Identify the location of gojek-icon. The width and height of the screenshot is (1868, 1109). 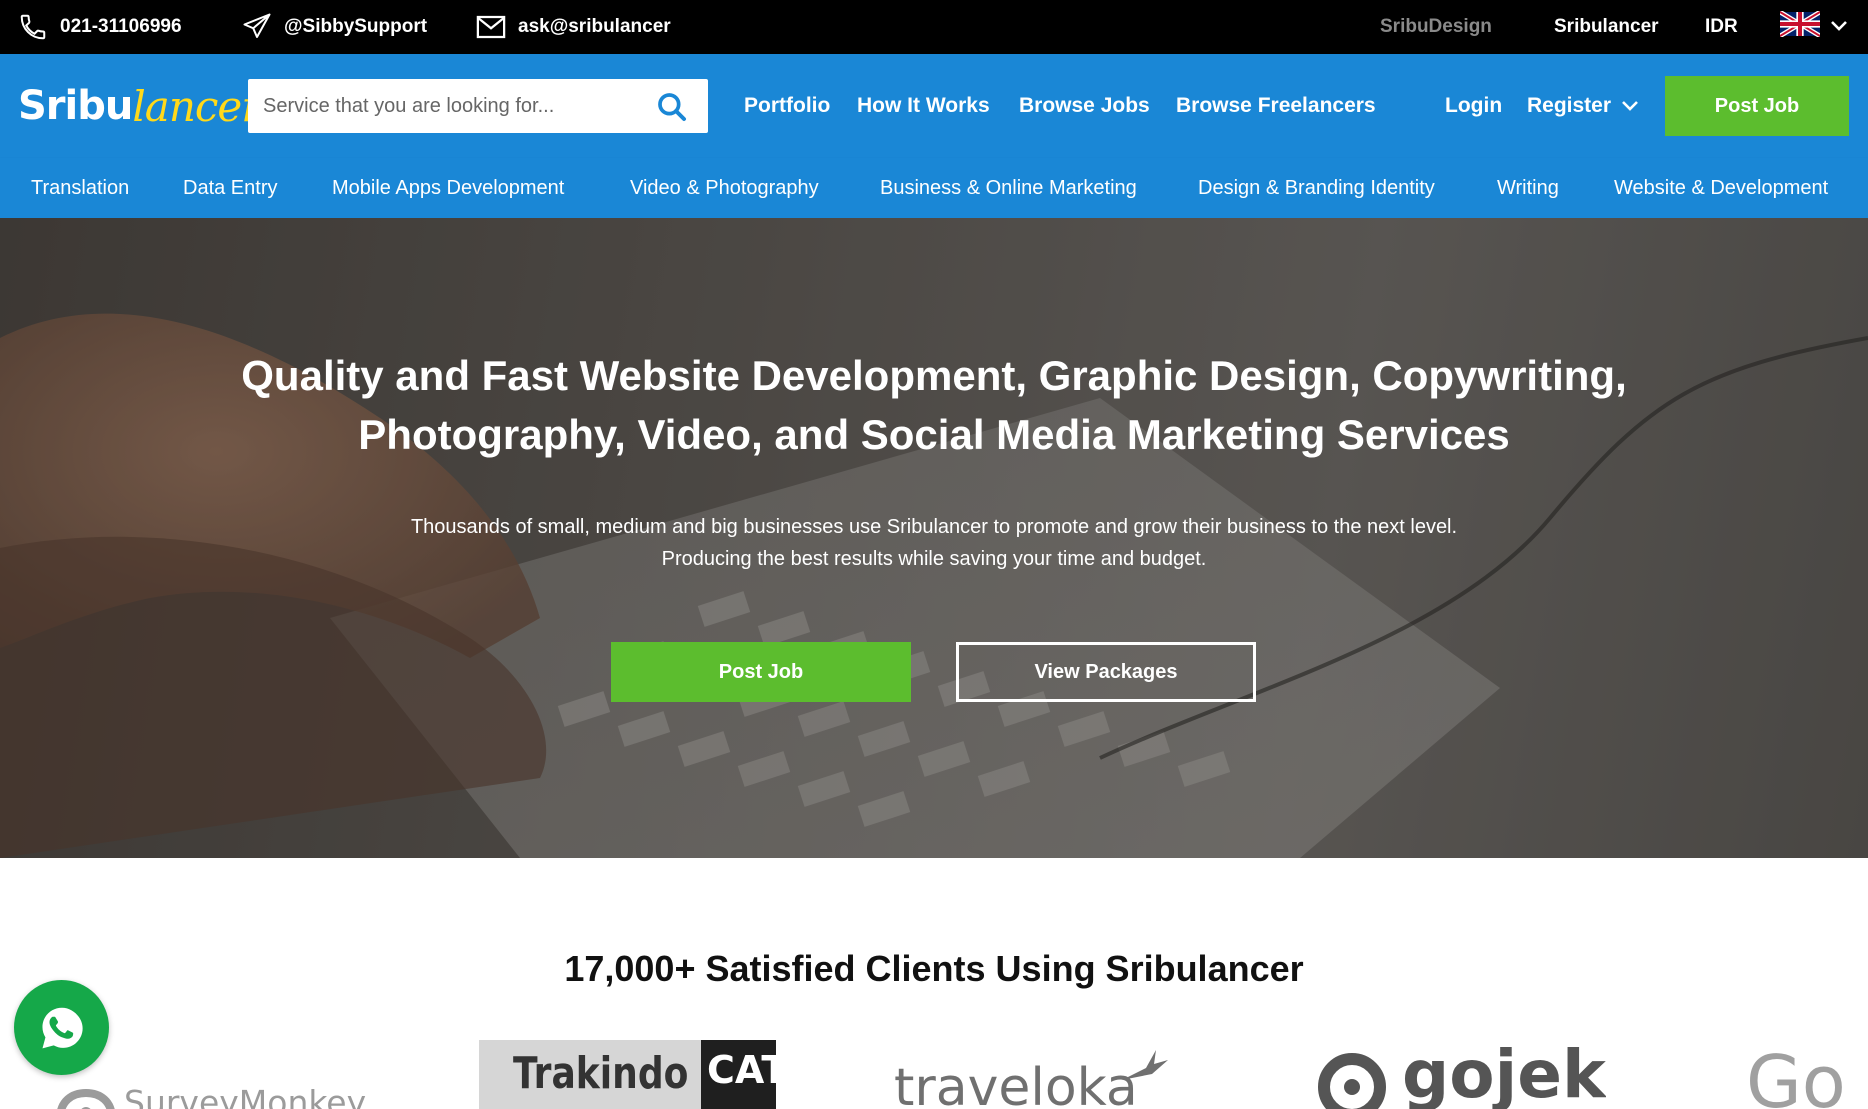
(1352, 1080).